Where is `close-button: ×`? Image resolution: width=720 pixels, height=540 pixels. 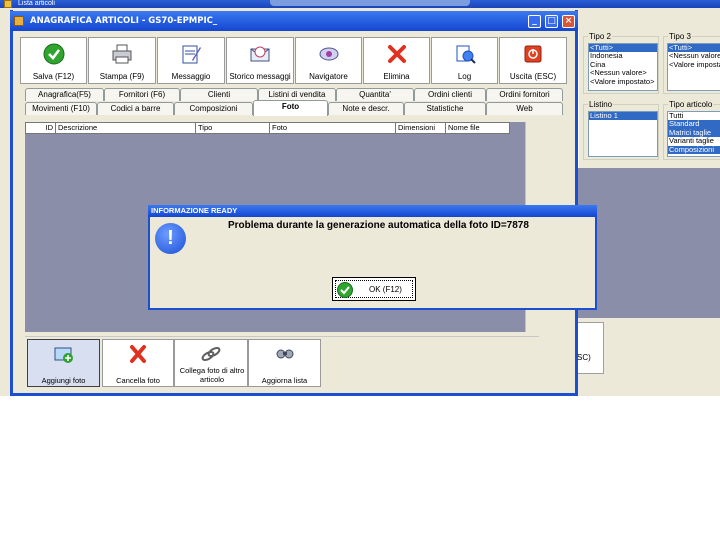 close-button: × is located at coordinates (568, 21).